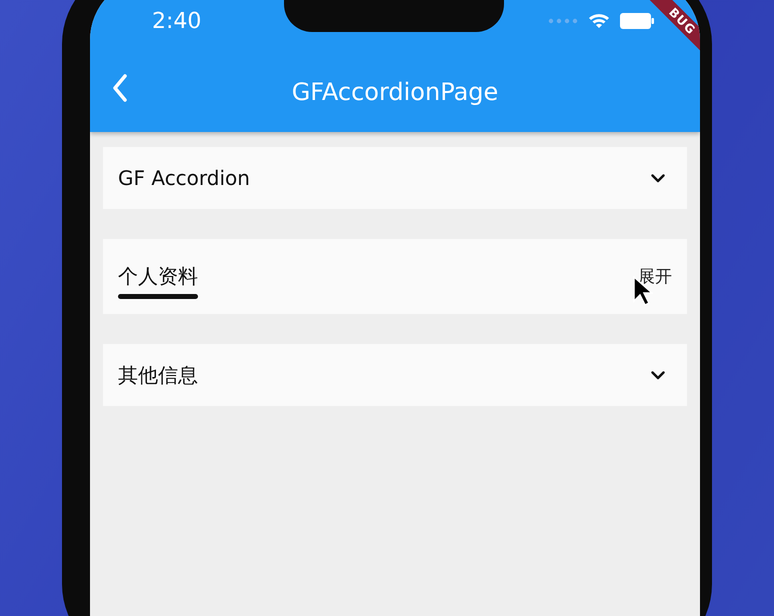  What do you see at coordinates (655, 277) in the screenshot?
I see `expand-label: 展开` at bounding box center [655, 277].